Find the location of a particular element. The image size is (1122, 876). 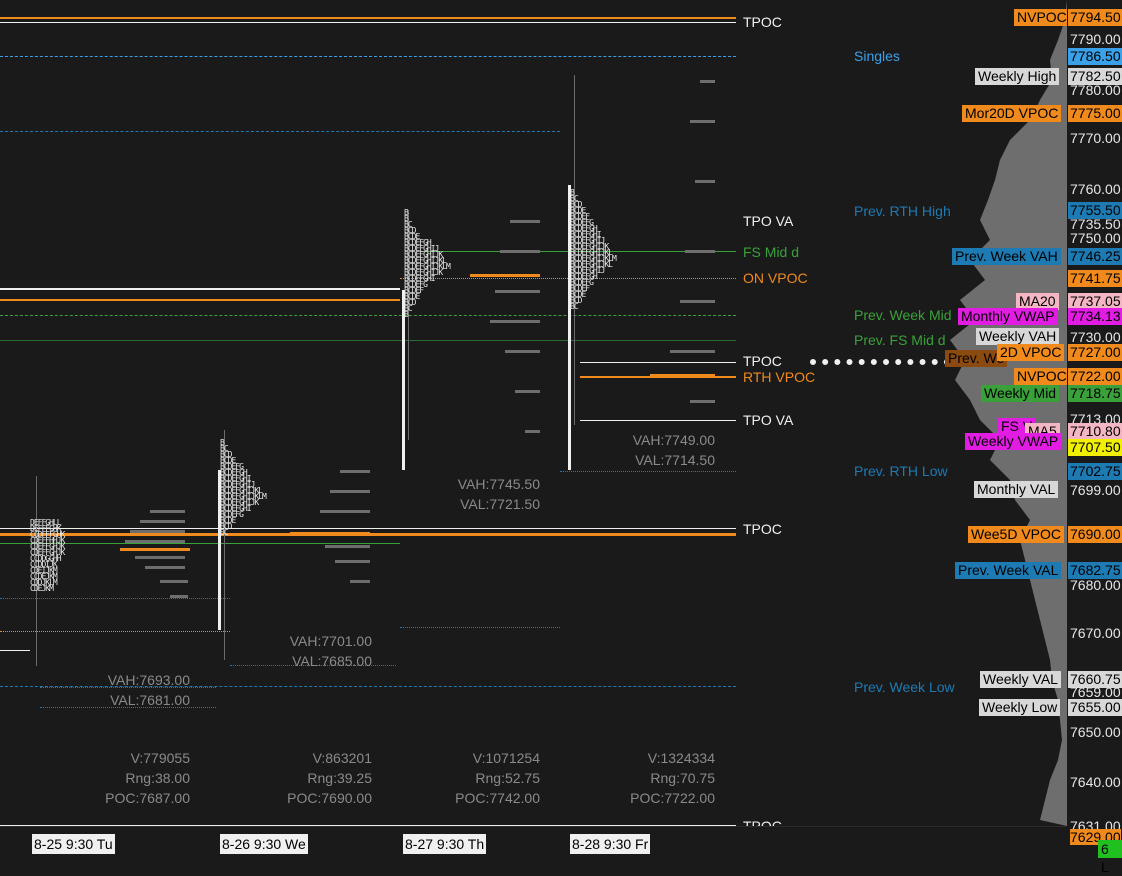

singles-label: Singles is located at coordinates (877, 56).